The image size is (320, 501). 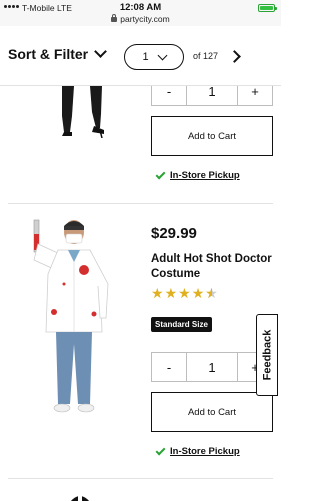 I want to click on product-image-doctor-costume, so click(x=74, y=314).